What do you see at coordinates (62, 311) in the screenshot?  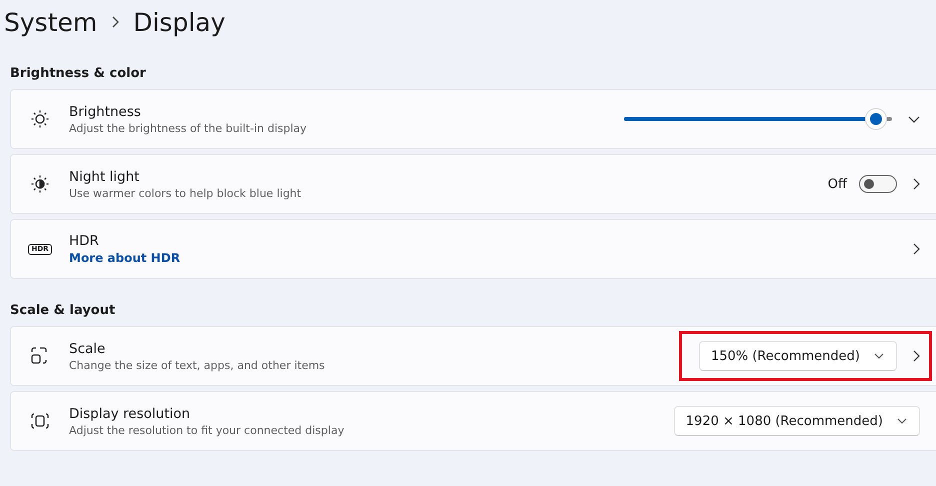 I see `section-heading: Scale & layout` at bounding box center [62, 311].